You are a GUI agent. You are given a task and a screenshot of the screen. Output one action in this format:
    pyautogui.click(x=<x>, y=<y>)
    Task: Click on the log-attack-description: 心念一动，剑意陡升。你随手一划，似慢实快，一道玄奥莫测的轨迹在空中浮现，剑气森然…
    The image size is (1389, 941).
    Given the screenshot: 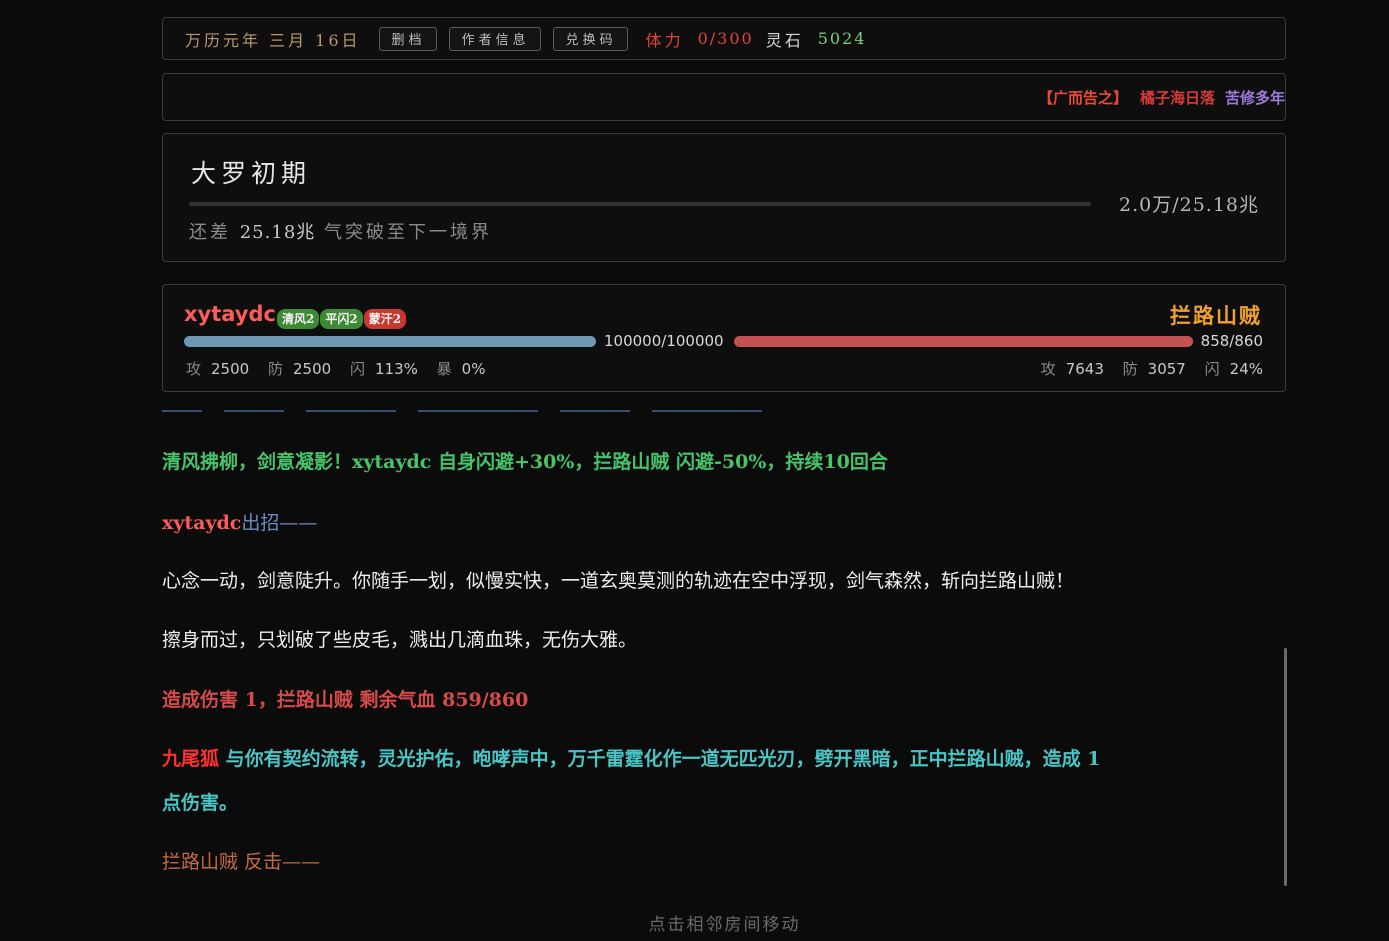 What is the action you would take?
    pyautogui.click(x=618, y=581)
    